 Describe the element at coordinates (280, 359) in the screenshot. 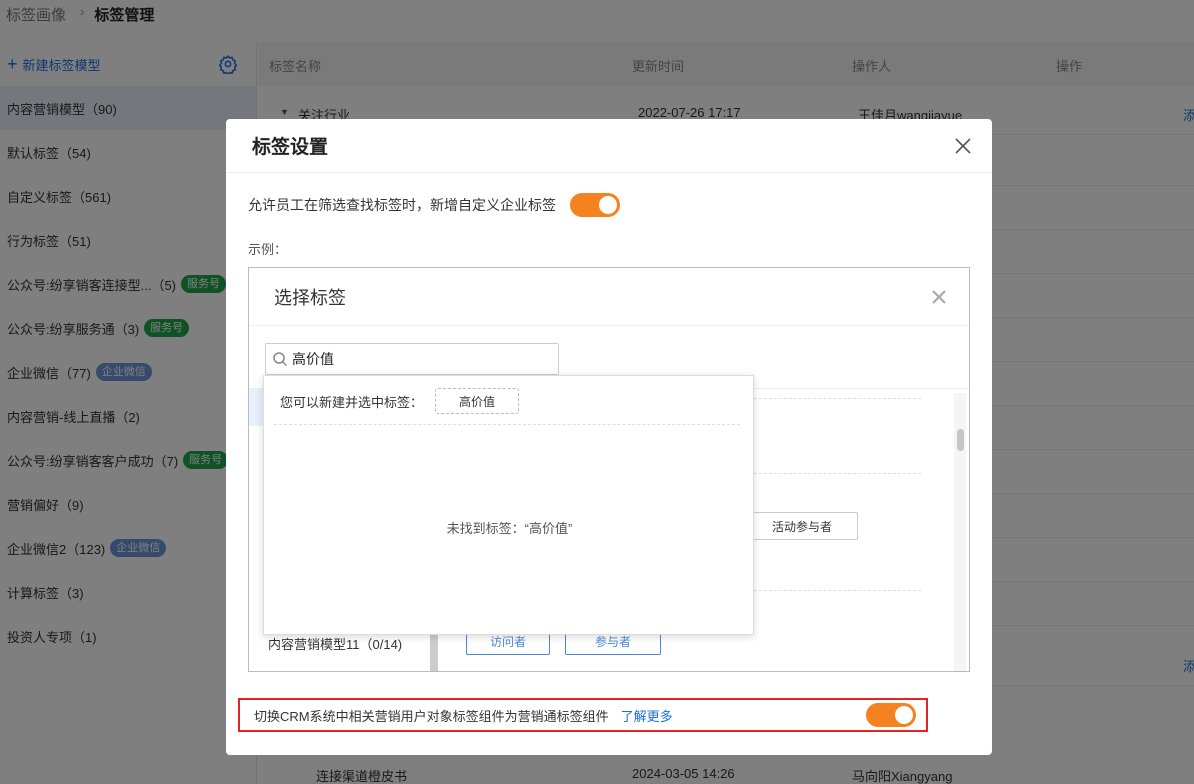

I see `search-icon` at that location.